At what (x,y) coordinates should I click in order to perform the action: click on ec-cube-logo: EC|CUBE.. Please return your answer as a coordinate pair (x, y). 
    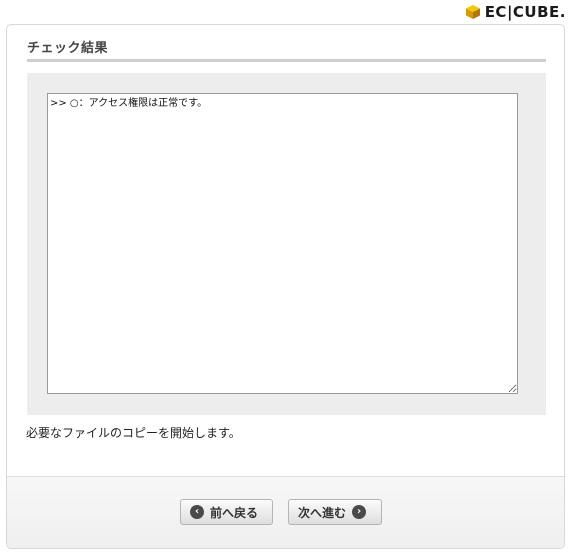
    Looking at the image, I should click on (515, 12).